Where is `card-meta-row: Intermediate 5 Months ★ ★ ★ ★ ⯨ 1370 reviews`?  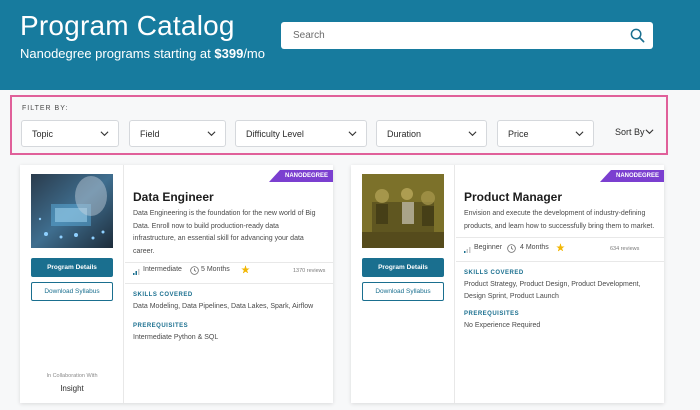
card-meta-row: Intermediate 5 Months ★ ★ ★ ★ ⯨ 1370 reviews is located at coordinates (230, 272).